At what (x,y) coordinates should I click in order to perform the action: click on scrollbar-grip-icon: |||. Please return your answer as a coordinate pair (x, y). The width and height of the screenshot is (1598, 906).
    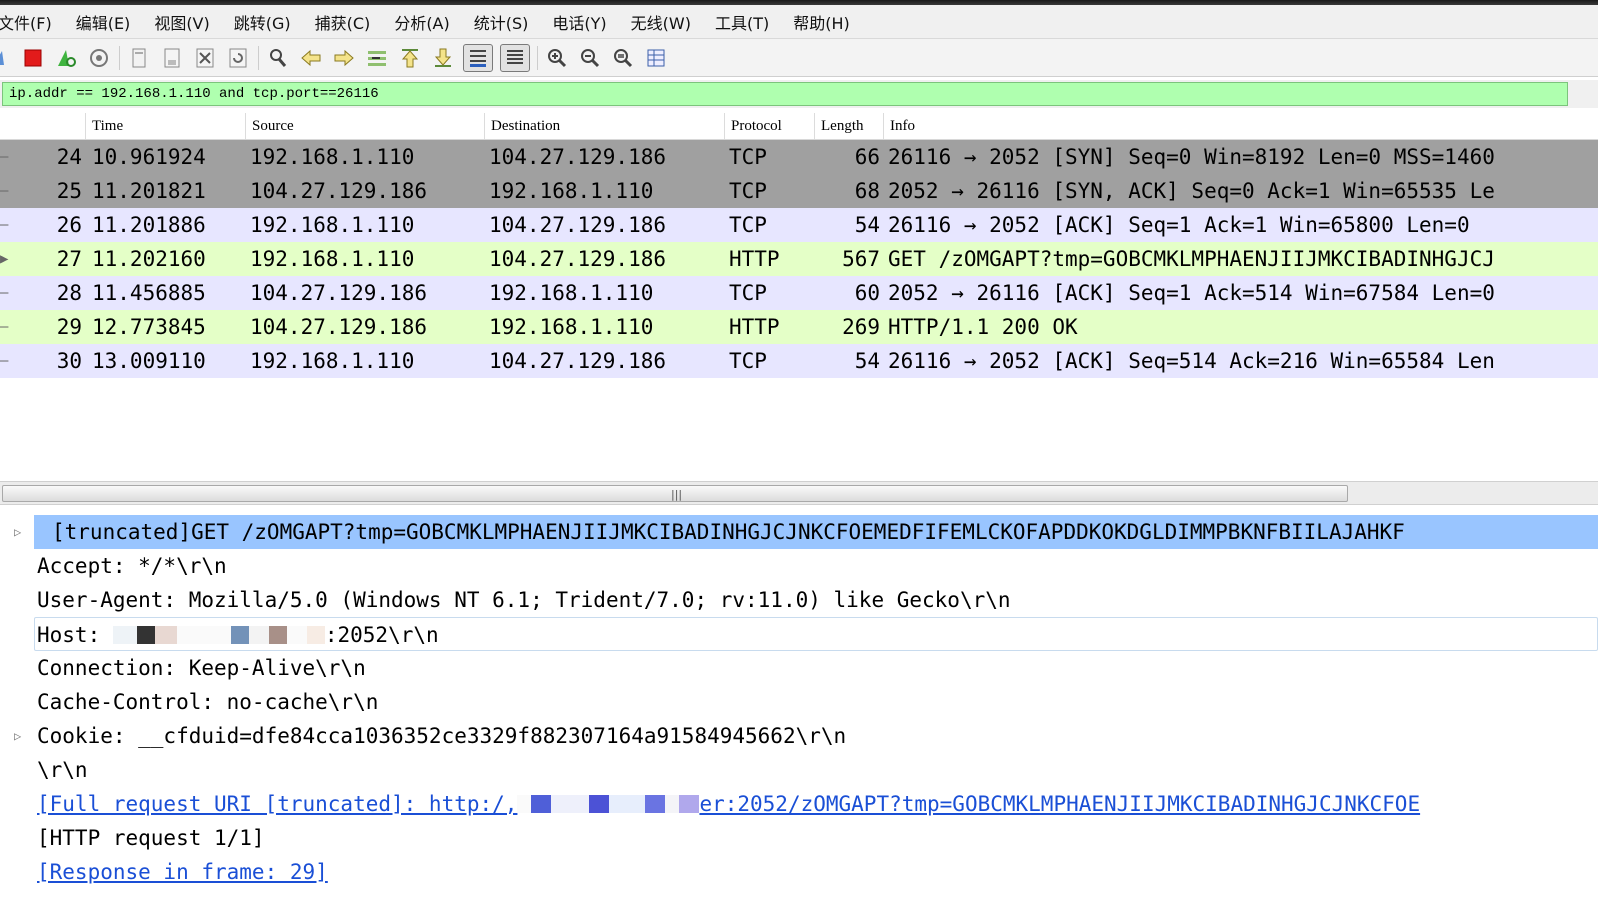
    Looking at the image, I should click on (677, 494).